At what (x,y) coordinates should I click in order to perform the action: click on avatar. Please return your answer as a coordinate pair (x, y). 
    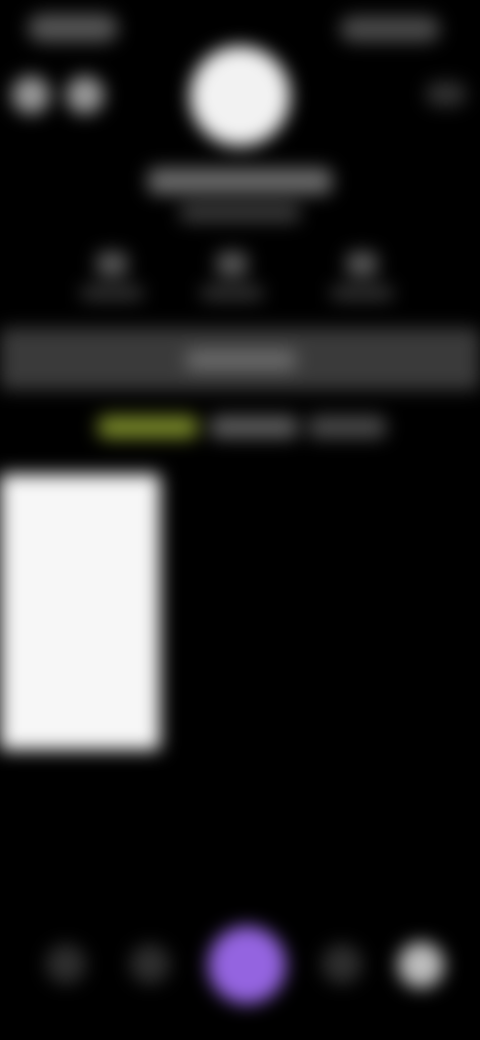
    Looking at the image, I should click on (240, 96).